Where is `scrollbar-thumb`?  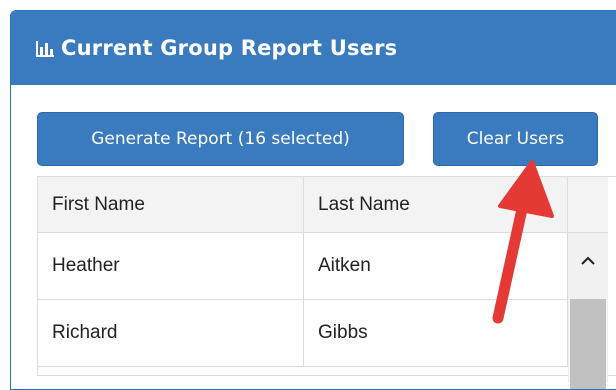
scrollbar-thumb is located at coordinates (588, 344).